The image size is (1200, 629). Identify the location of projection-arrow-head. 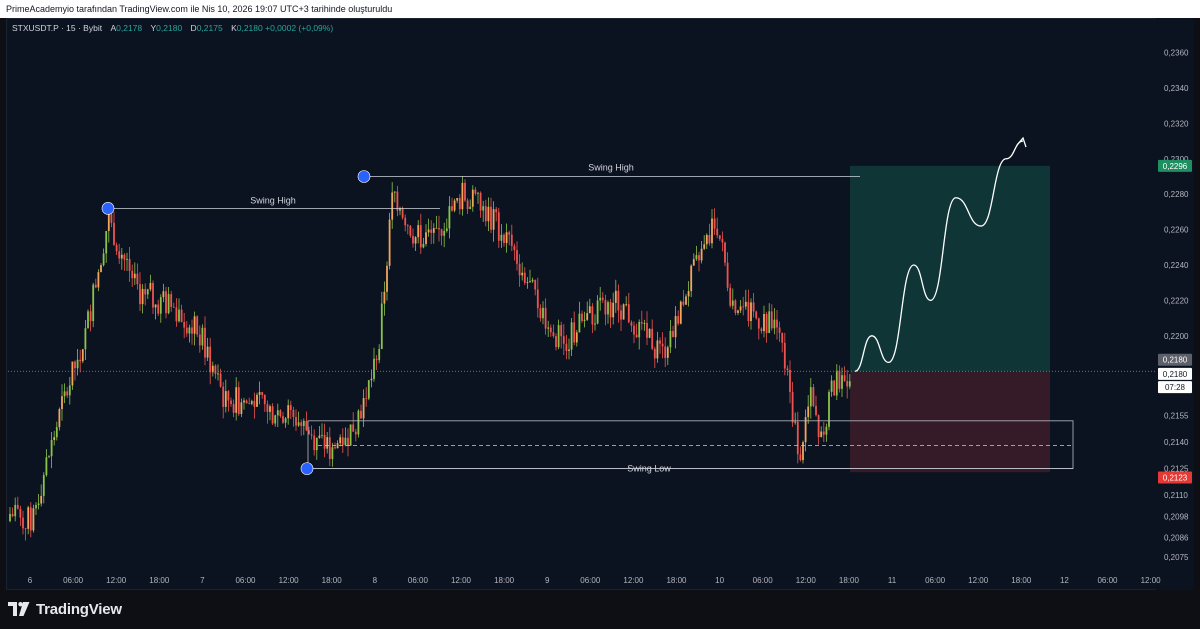
(1021, 142).